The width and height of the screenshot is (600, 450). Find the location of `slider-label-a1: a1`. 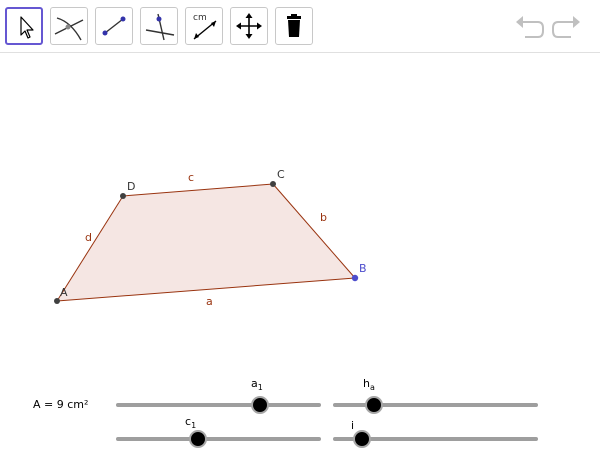

slider-label-a1: a1 is located at coordinates (257, 385).